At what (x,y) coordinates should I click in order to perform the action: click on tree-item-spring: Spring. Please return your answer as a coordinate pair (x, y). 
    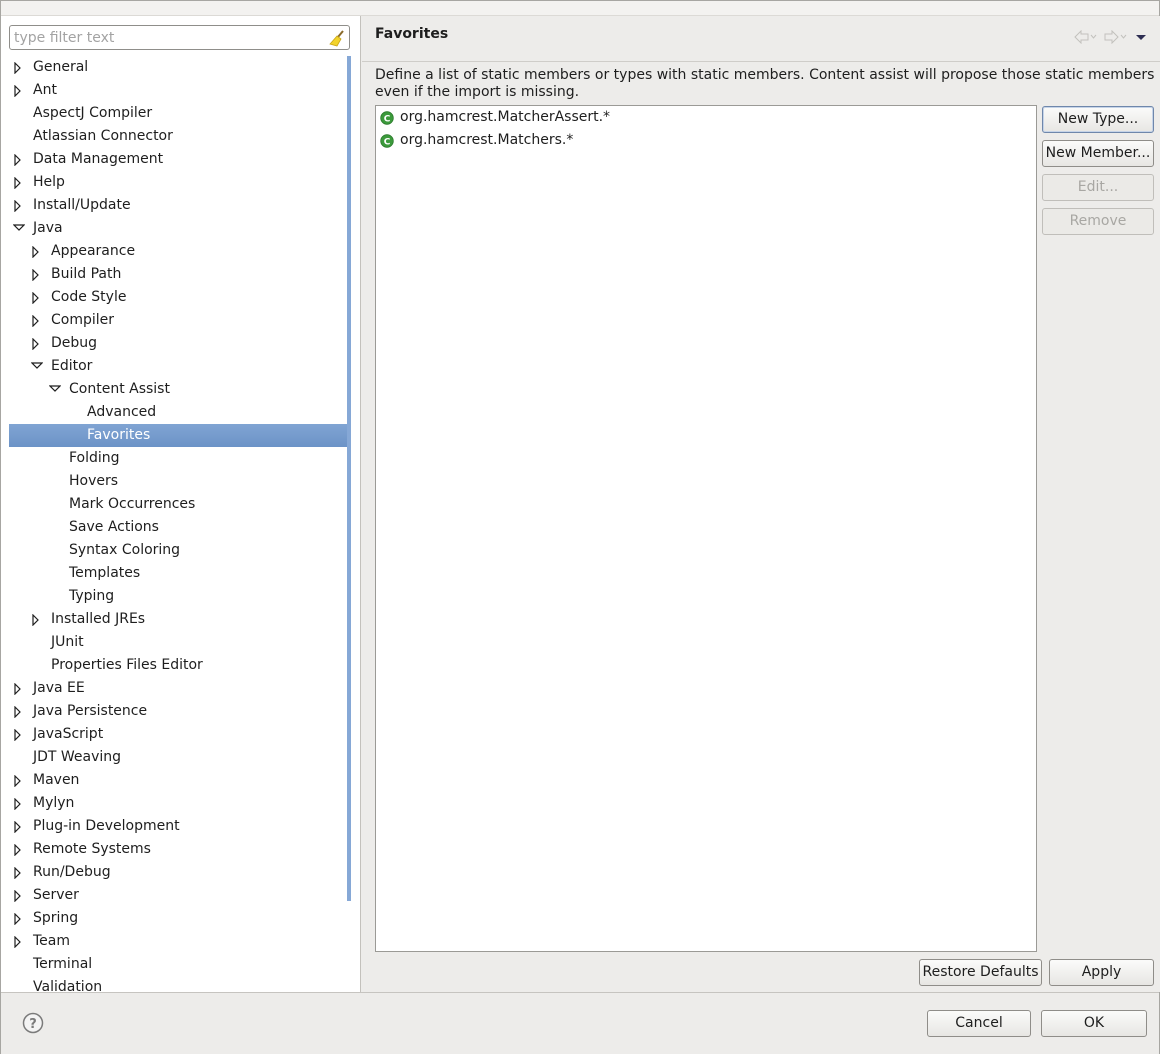
    Looking at the image, I should click on (179, 918).